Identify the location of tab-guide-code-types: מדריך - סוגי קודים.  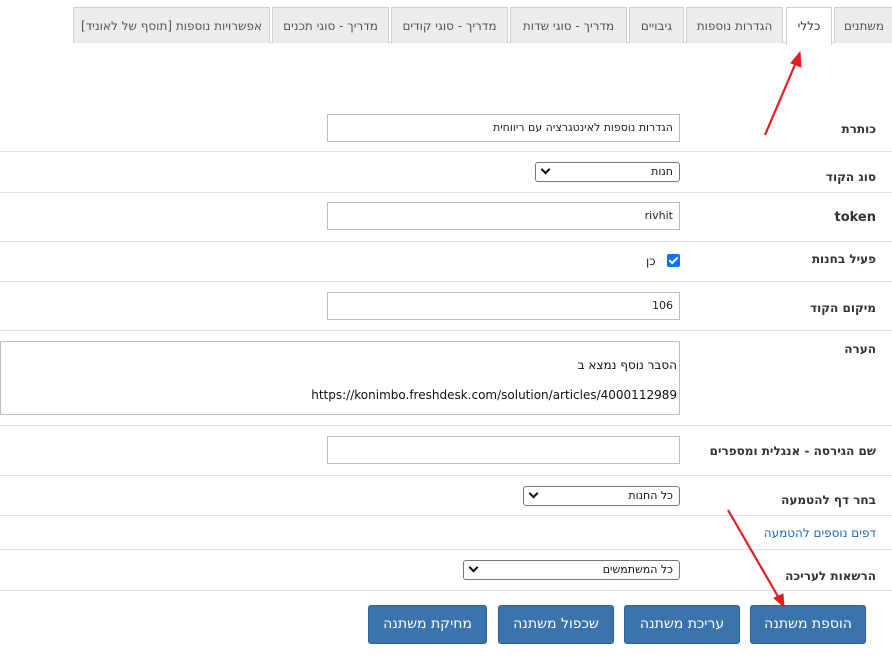
(449, 25).